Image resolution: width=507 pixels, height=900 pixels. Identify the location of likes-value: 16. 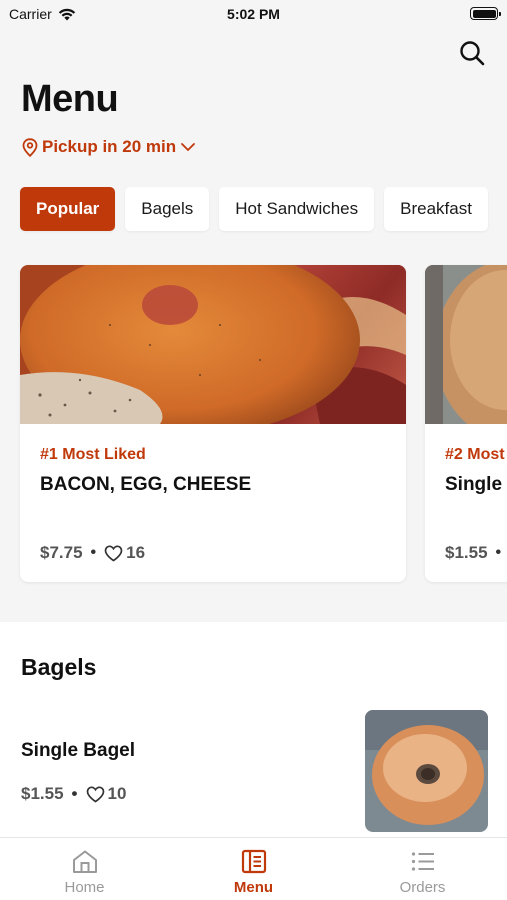
(136, 552).